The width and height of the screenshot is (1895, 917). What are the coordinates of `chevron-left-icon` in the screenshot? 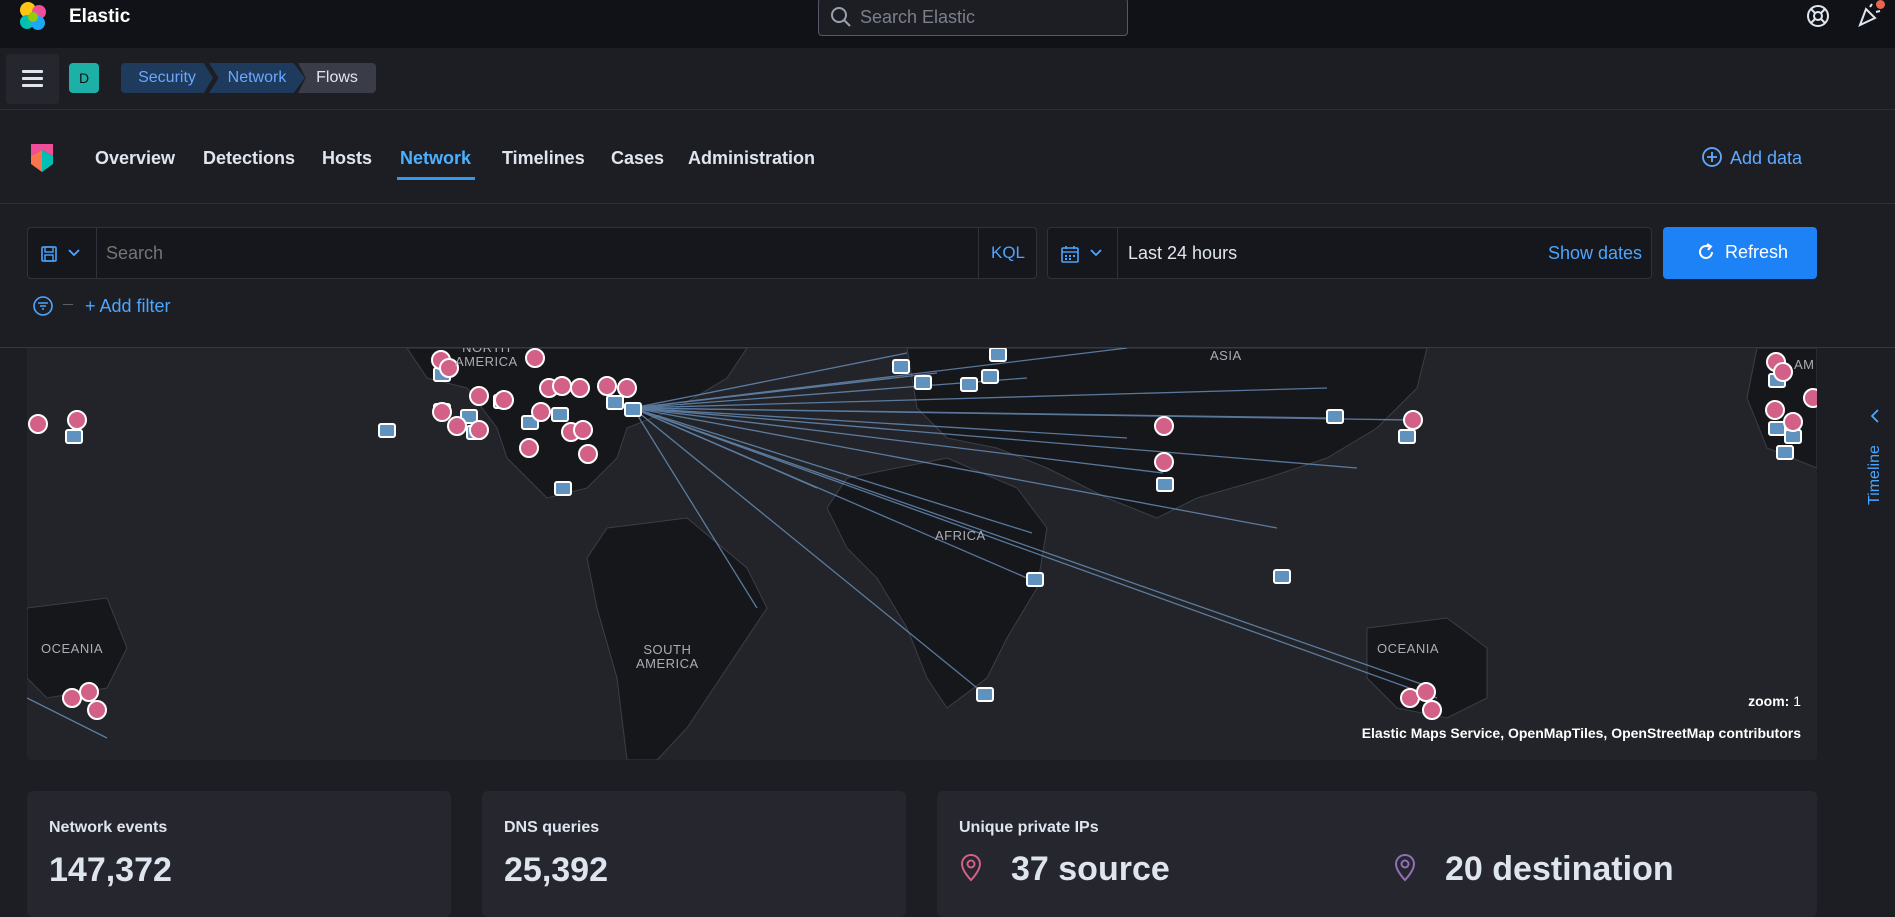 It's located at (1874, 416).